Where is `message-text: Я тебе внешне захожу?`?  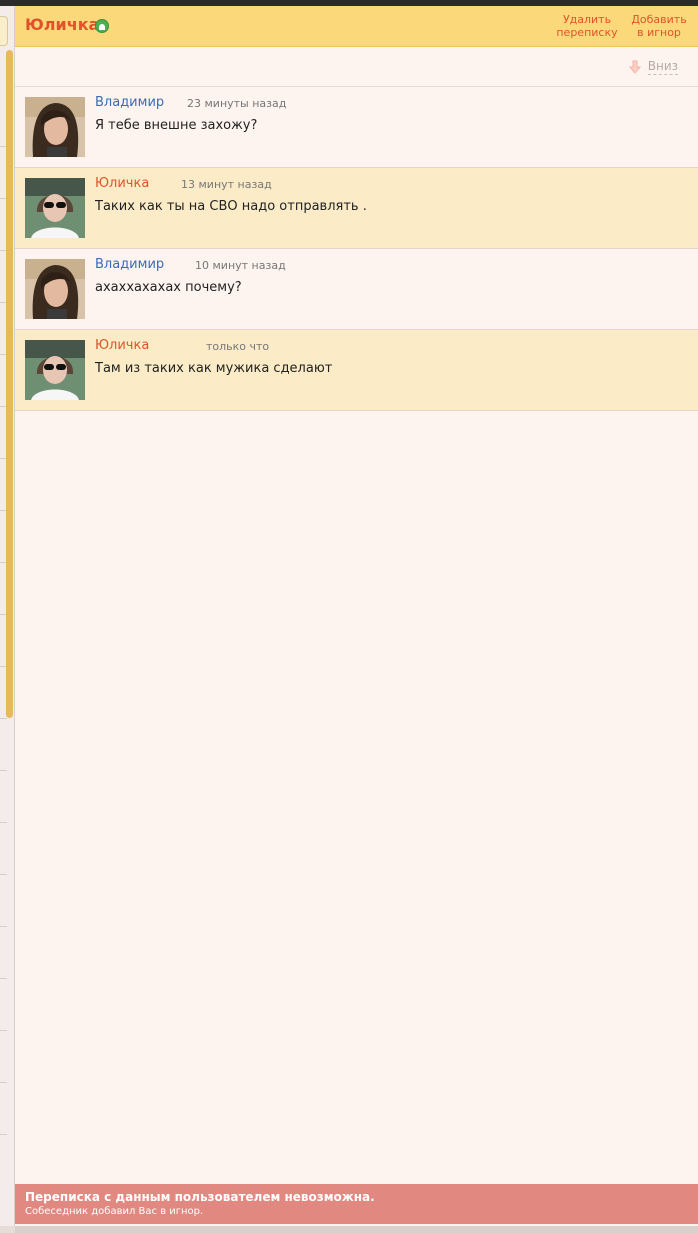
message-text: Я тебе внешне захожу? is located at coordinates (176, 125).